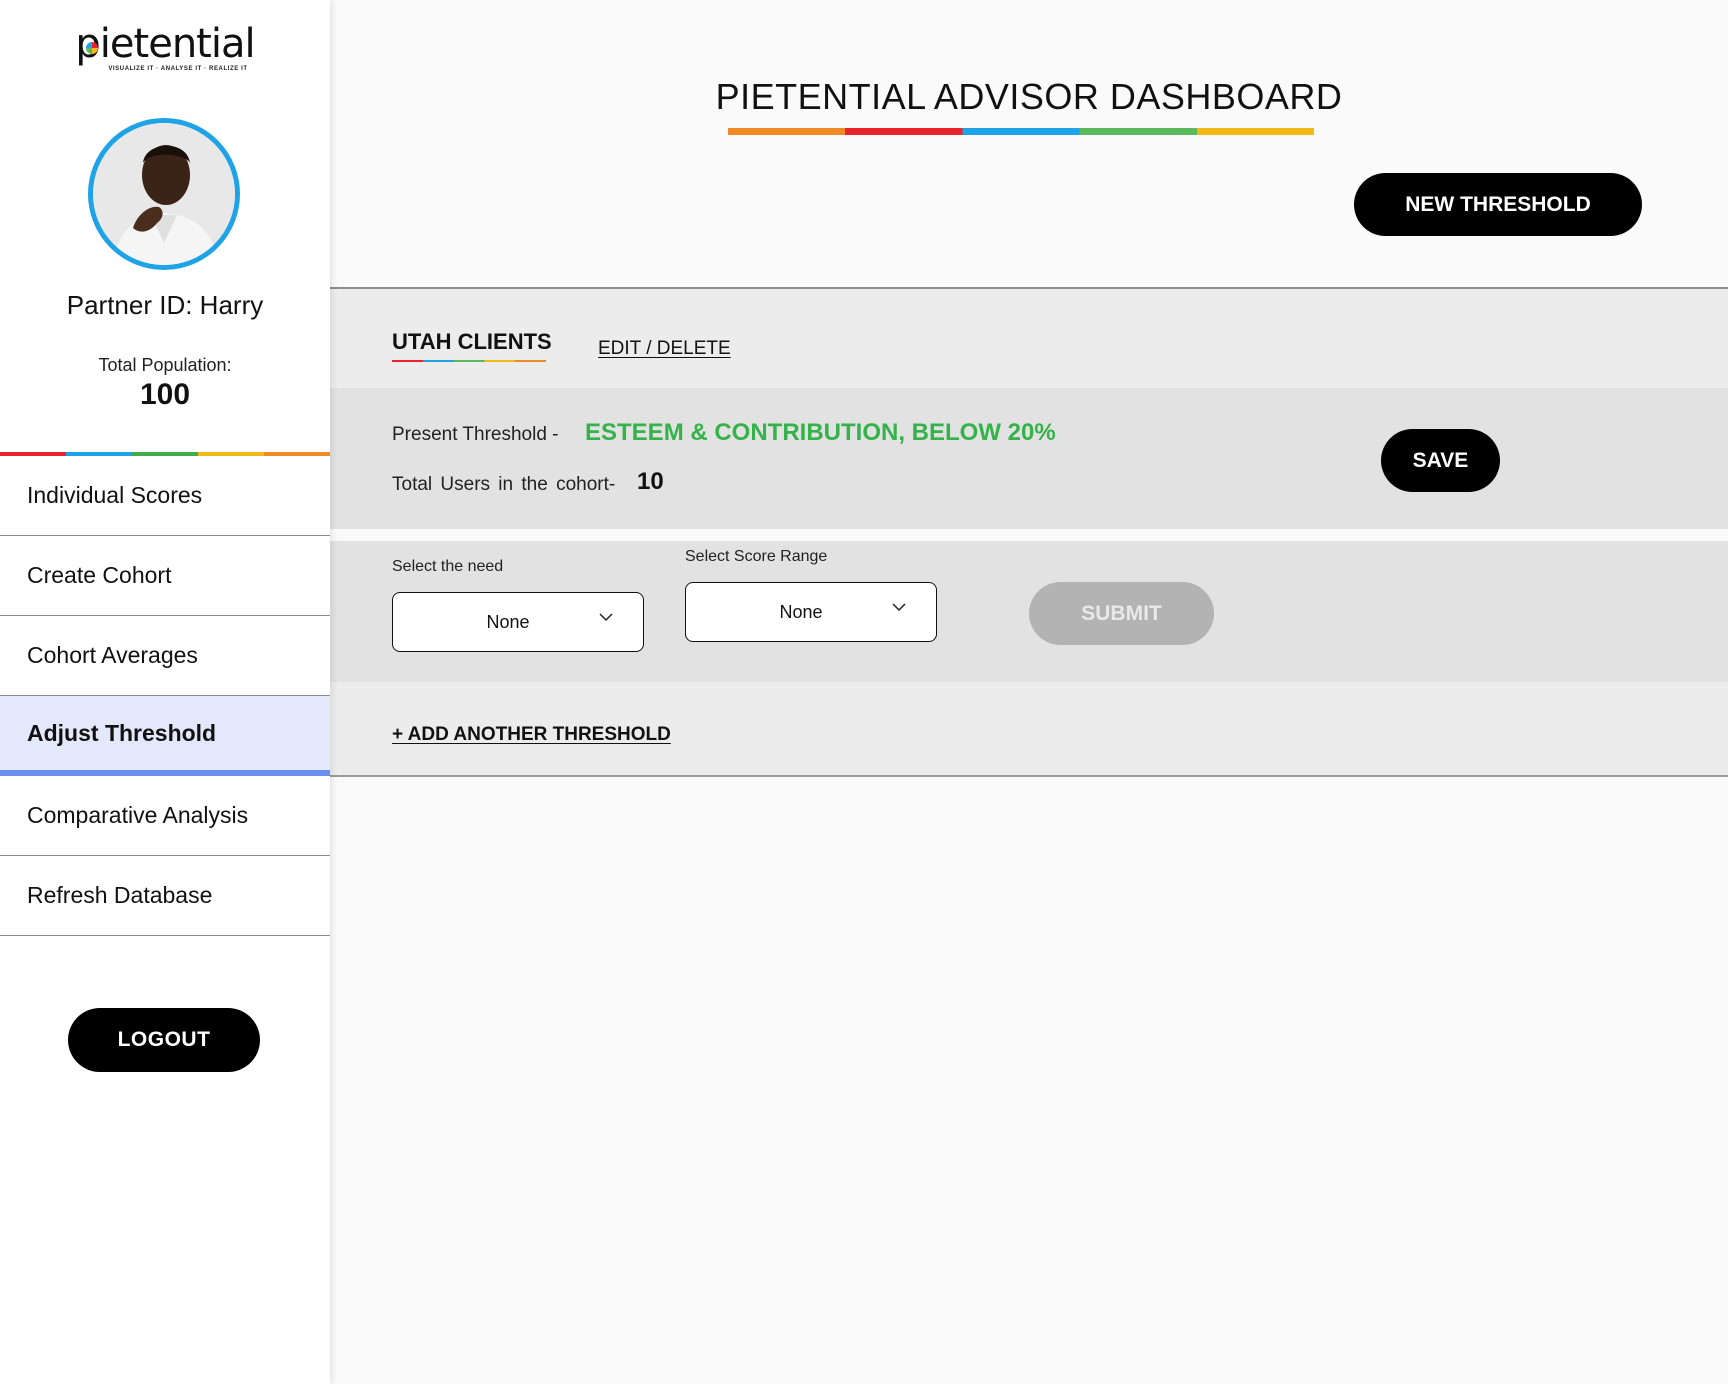 This screenshot has width=1728, height=1384. What do you see at coordinates (164, 1040) in the screenshot?
I see `logout-button: LOGOUT` at bounding box center [164, 1040].